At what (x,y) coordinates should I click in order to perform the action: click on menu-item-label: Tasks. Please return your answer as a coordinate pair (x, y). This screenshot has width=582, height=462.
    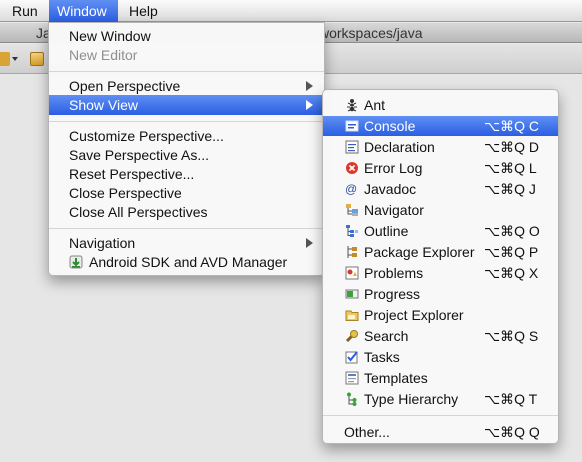
    Looking at the image, I should click on (382, 357).